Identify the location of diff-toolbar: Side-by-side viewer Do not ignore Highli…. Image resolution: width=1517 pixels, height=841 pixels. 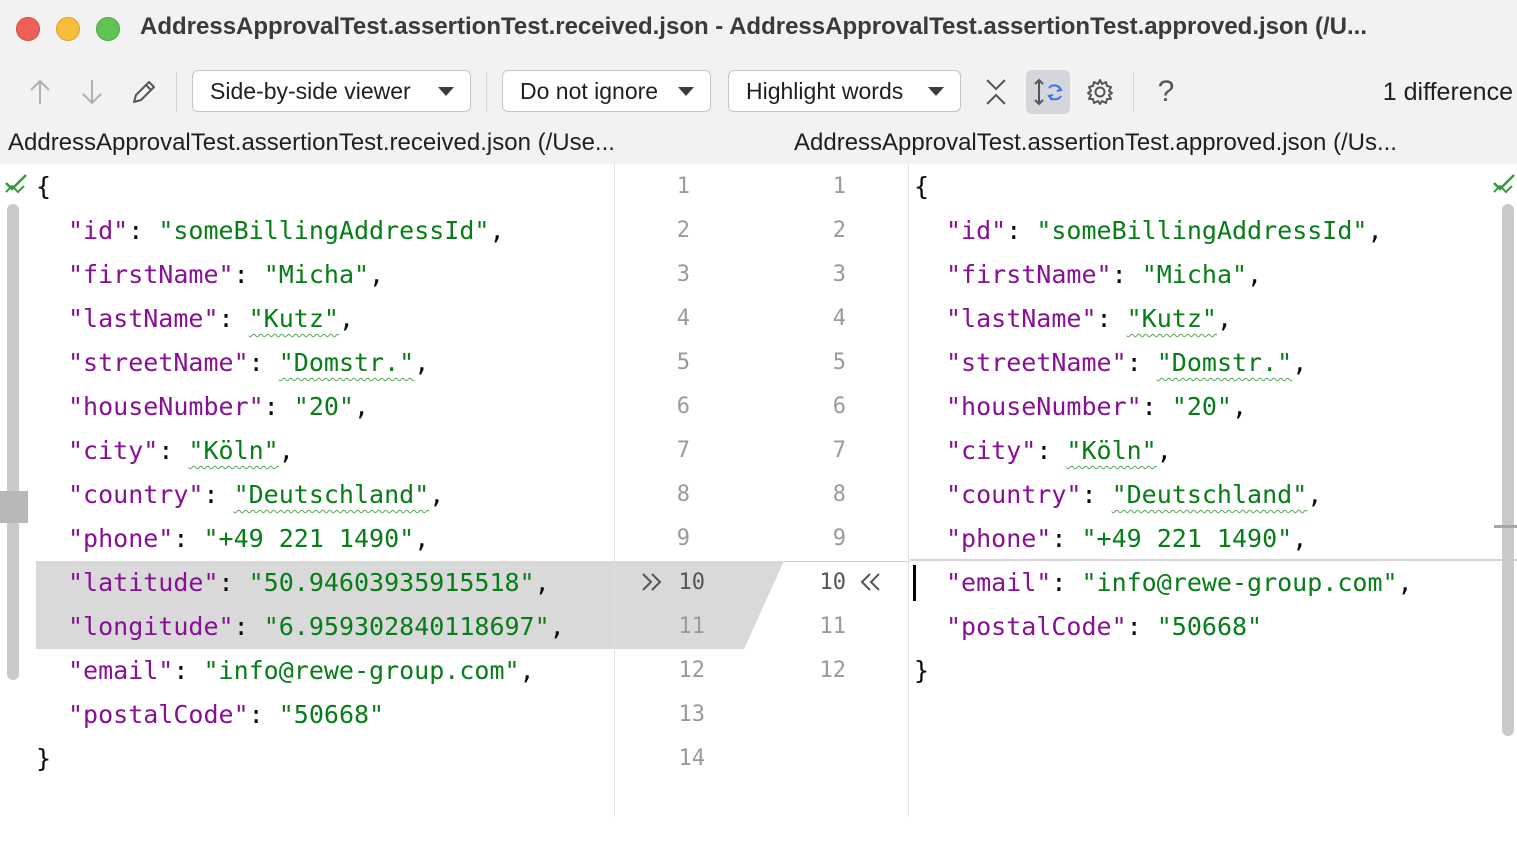
(758, 92).